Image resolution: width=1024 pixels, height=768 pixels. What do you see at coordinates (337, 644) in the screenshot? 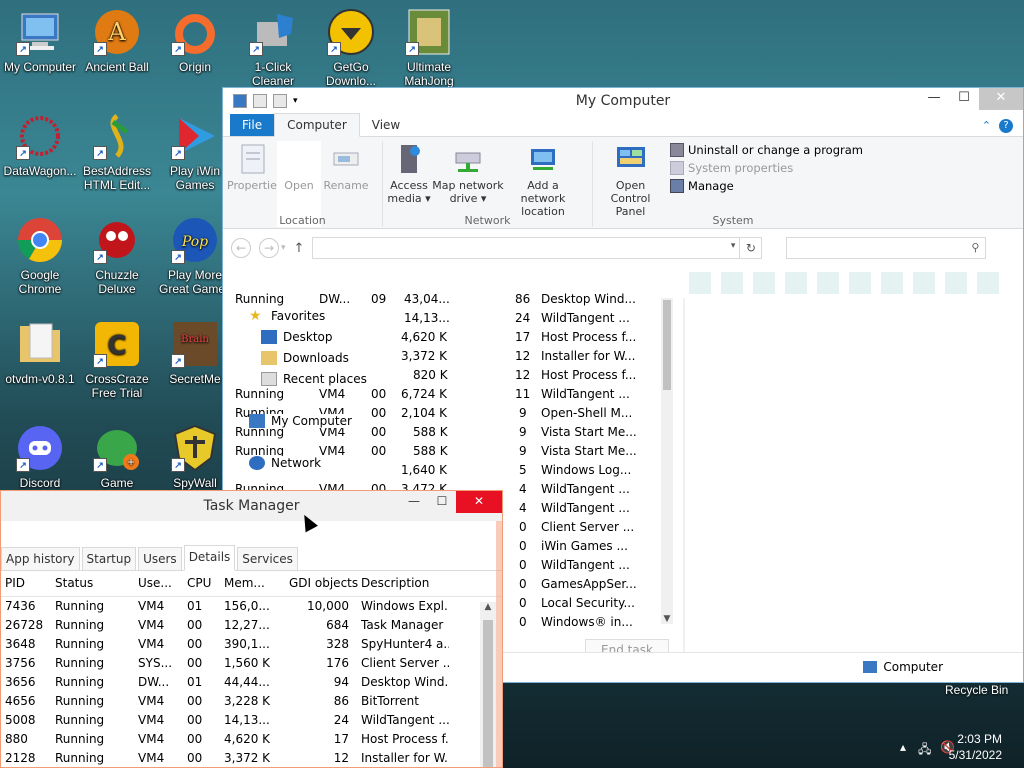
I see `cell-gdi-objects: 328` at bounding box center [337, 644].